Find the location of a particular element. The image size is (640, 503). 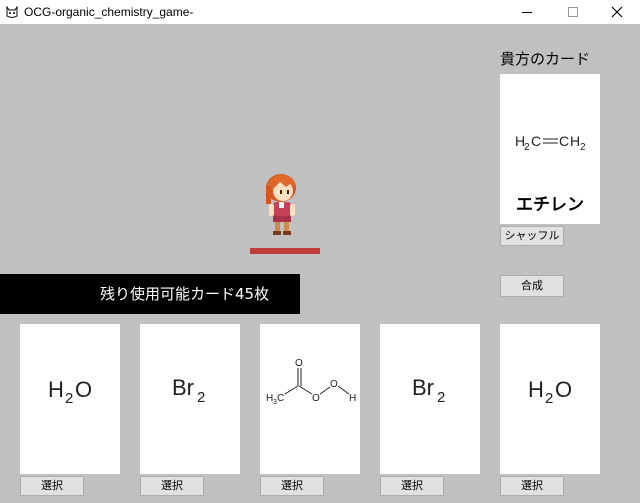

close-button is located at coordinates (617, 12).